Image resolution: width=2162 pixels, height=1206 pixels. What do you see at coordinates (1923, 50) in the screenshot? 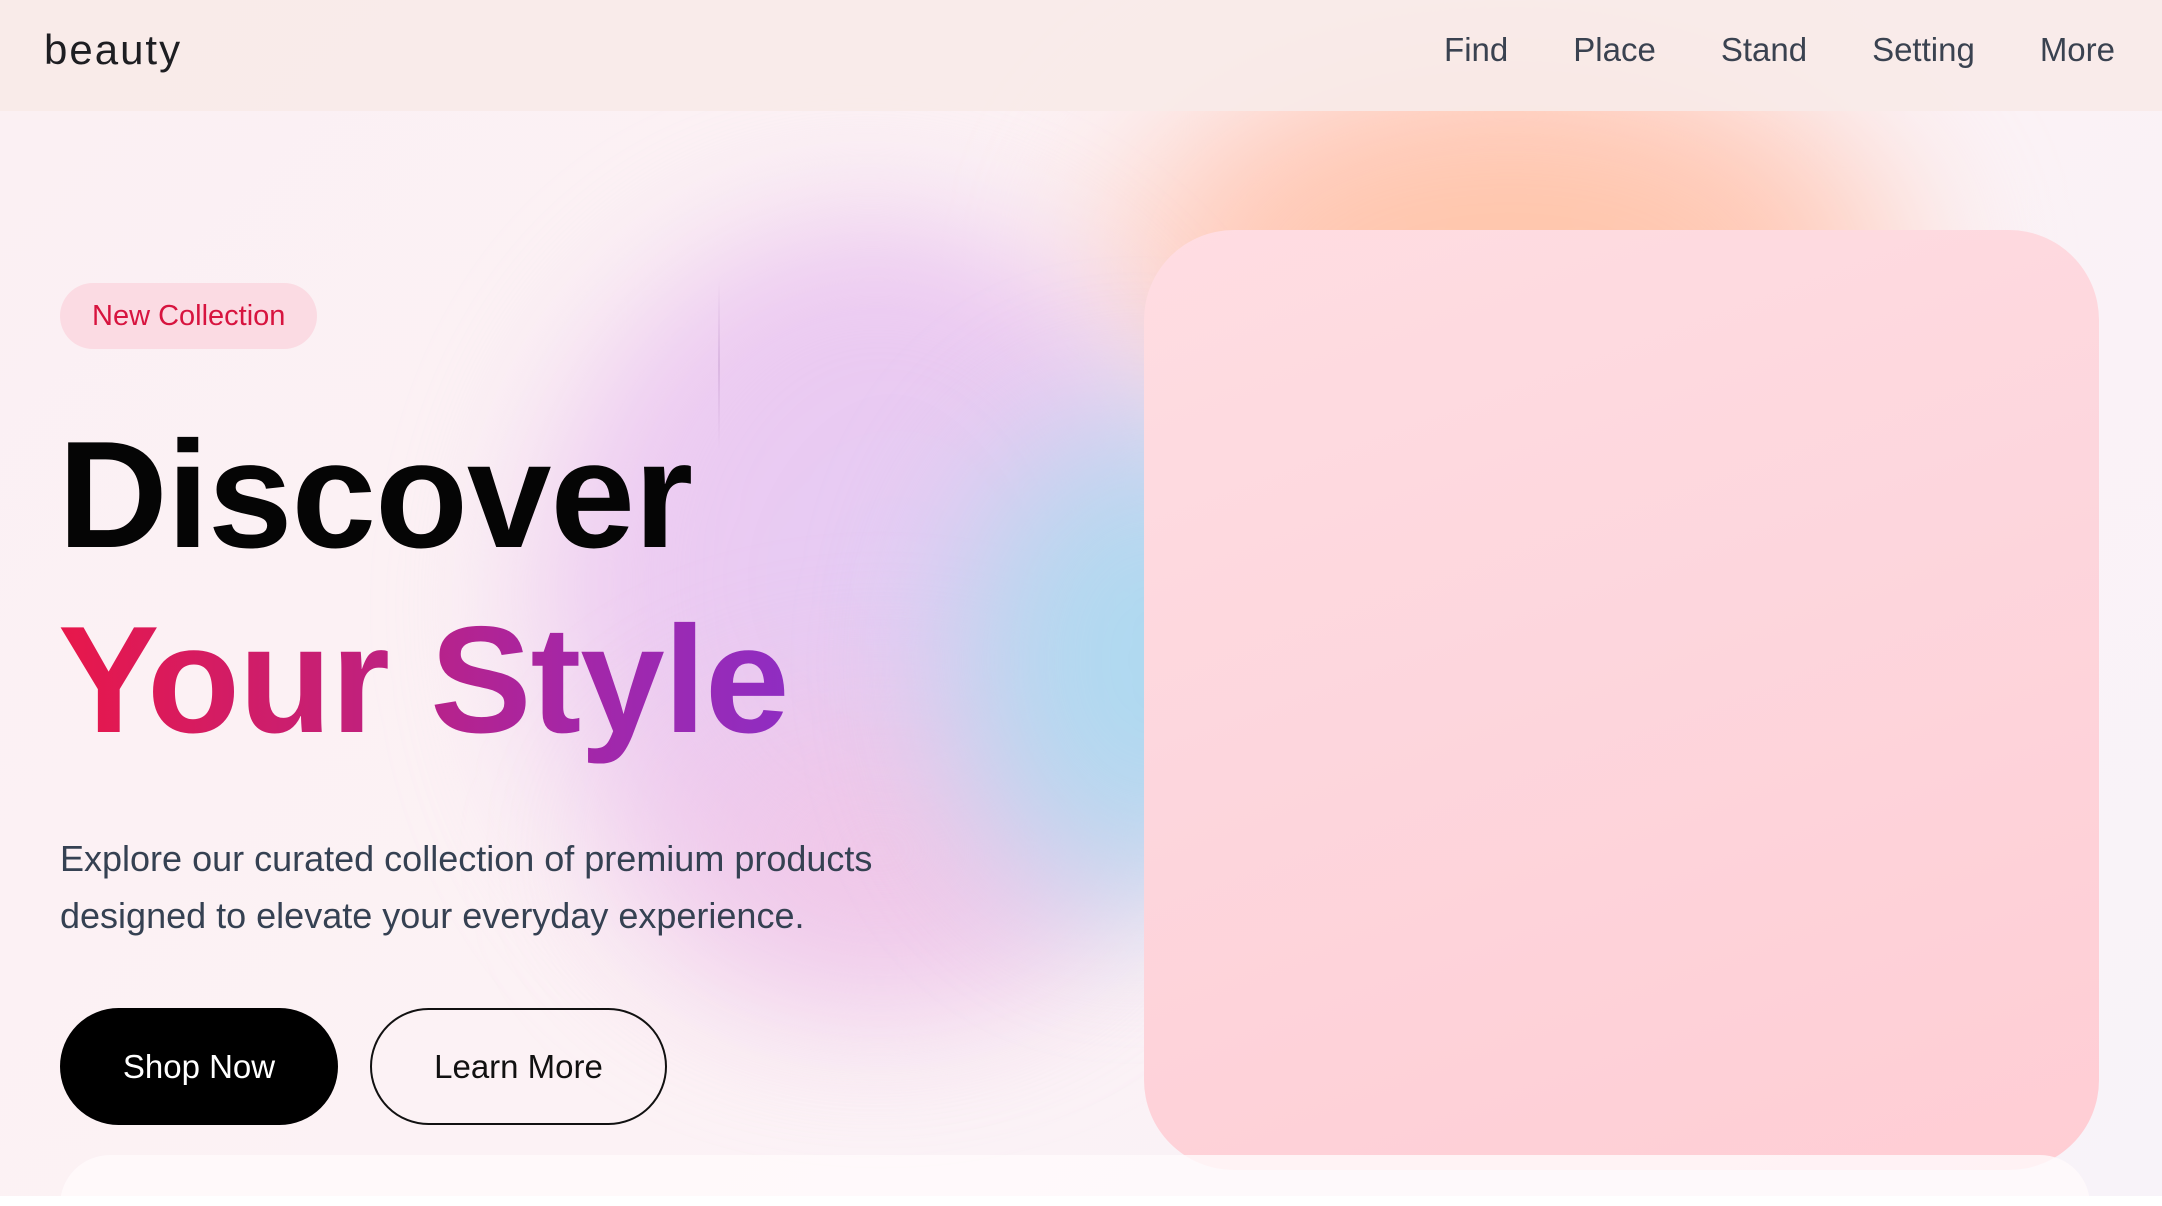
I see `nav-item-setting: Setting` at bounding box center [1923, 50].